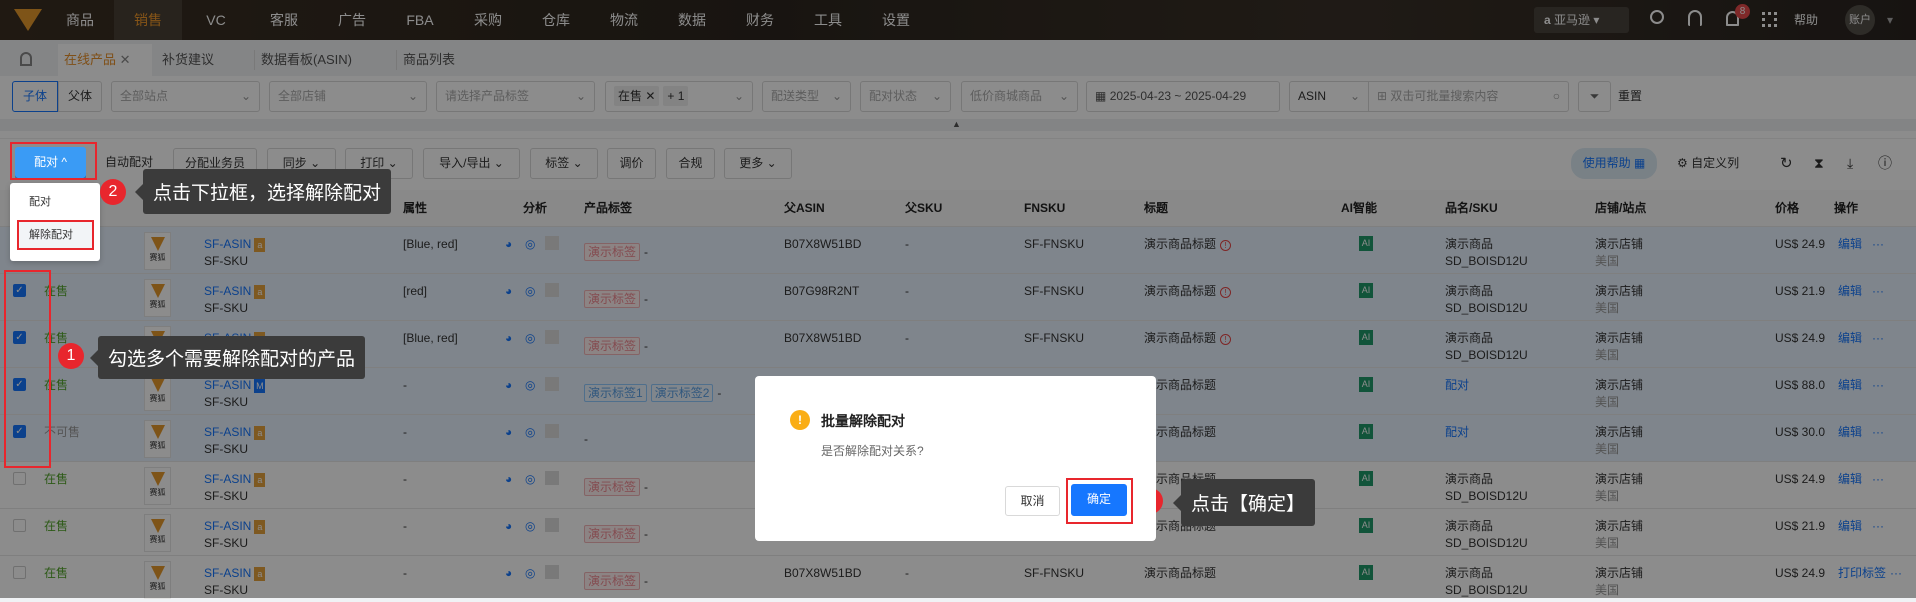 The height and width of the screenshot is (602, 1916). I want to click on dialog-message: 是否解除配对关系?, so click(872, 451).